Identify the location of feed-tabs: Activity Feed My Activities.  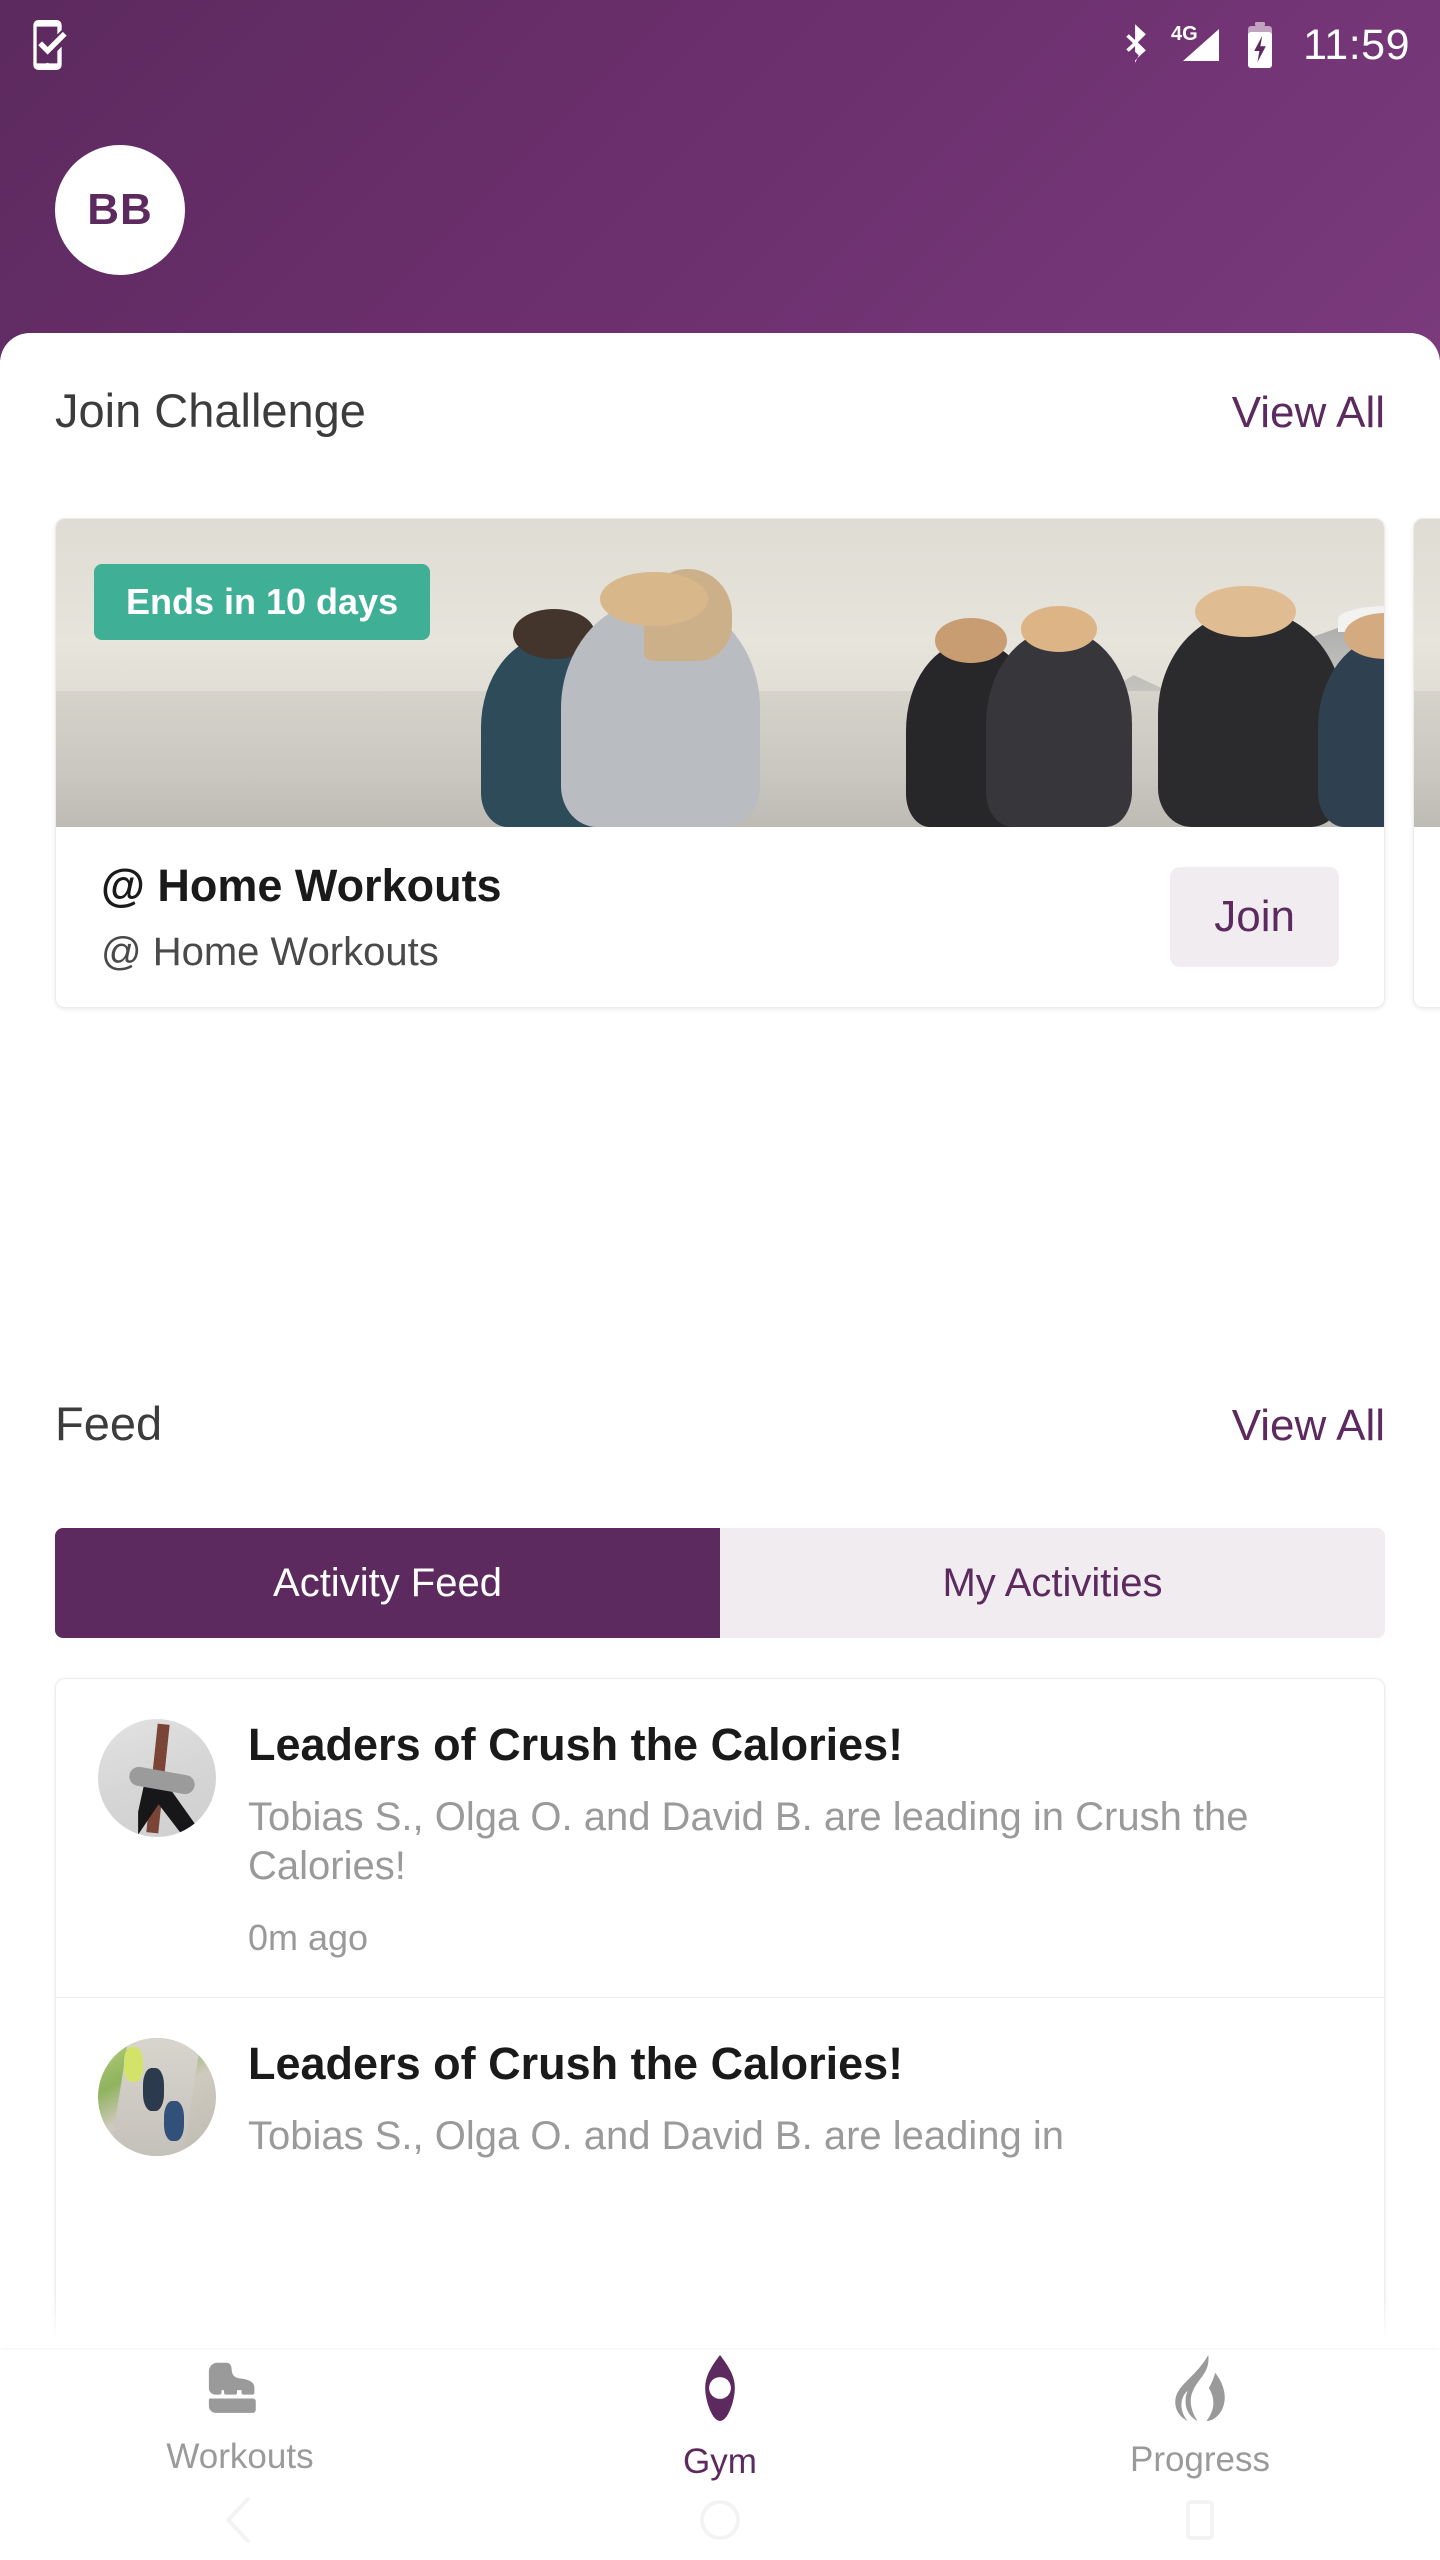
(720, 1583).